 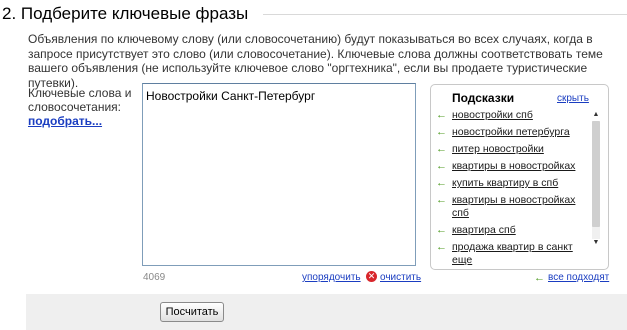 What do you see at coordinates (539, 278) in the screenshot?
I see `add-all-arrow-icon: ←` at bounding box center [539, 278].